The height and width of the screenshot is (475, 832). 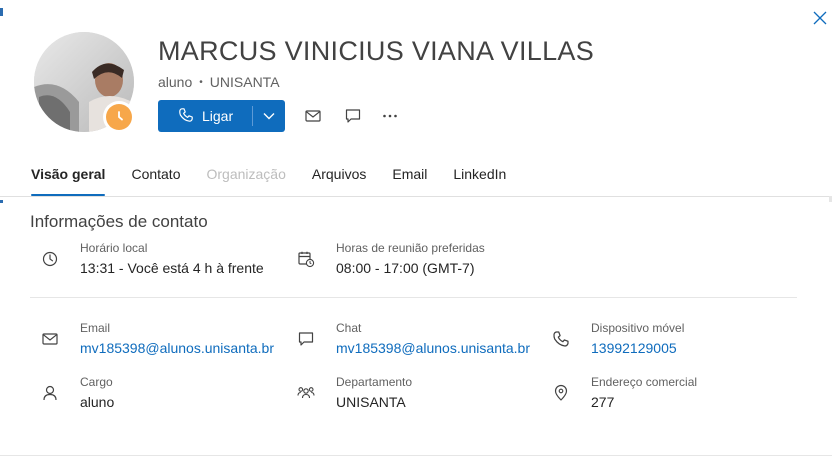 What do you see at coordinates (416, 196) in the screenshot?
I see `tabs-divider` at bounding box center [416, 196].